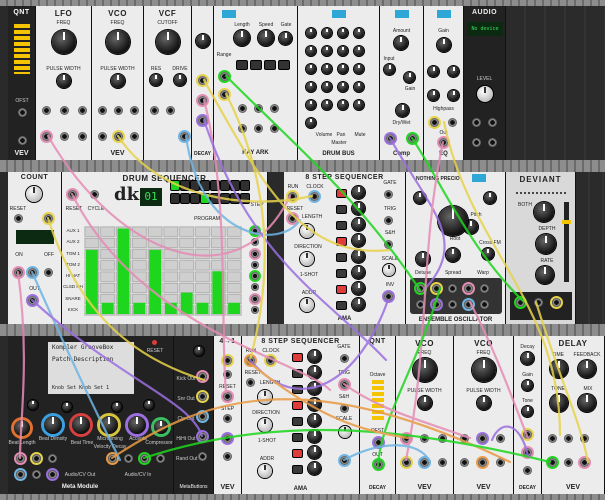  I want to click on length-knob, so click(265, 397).